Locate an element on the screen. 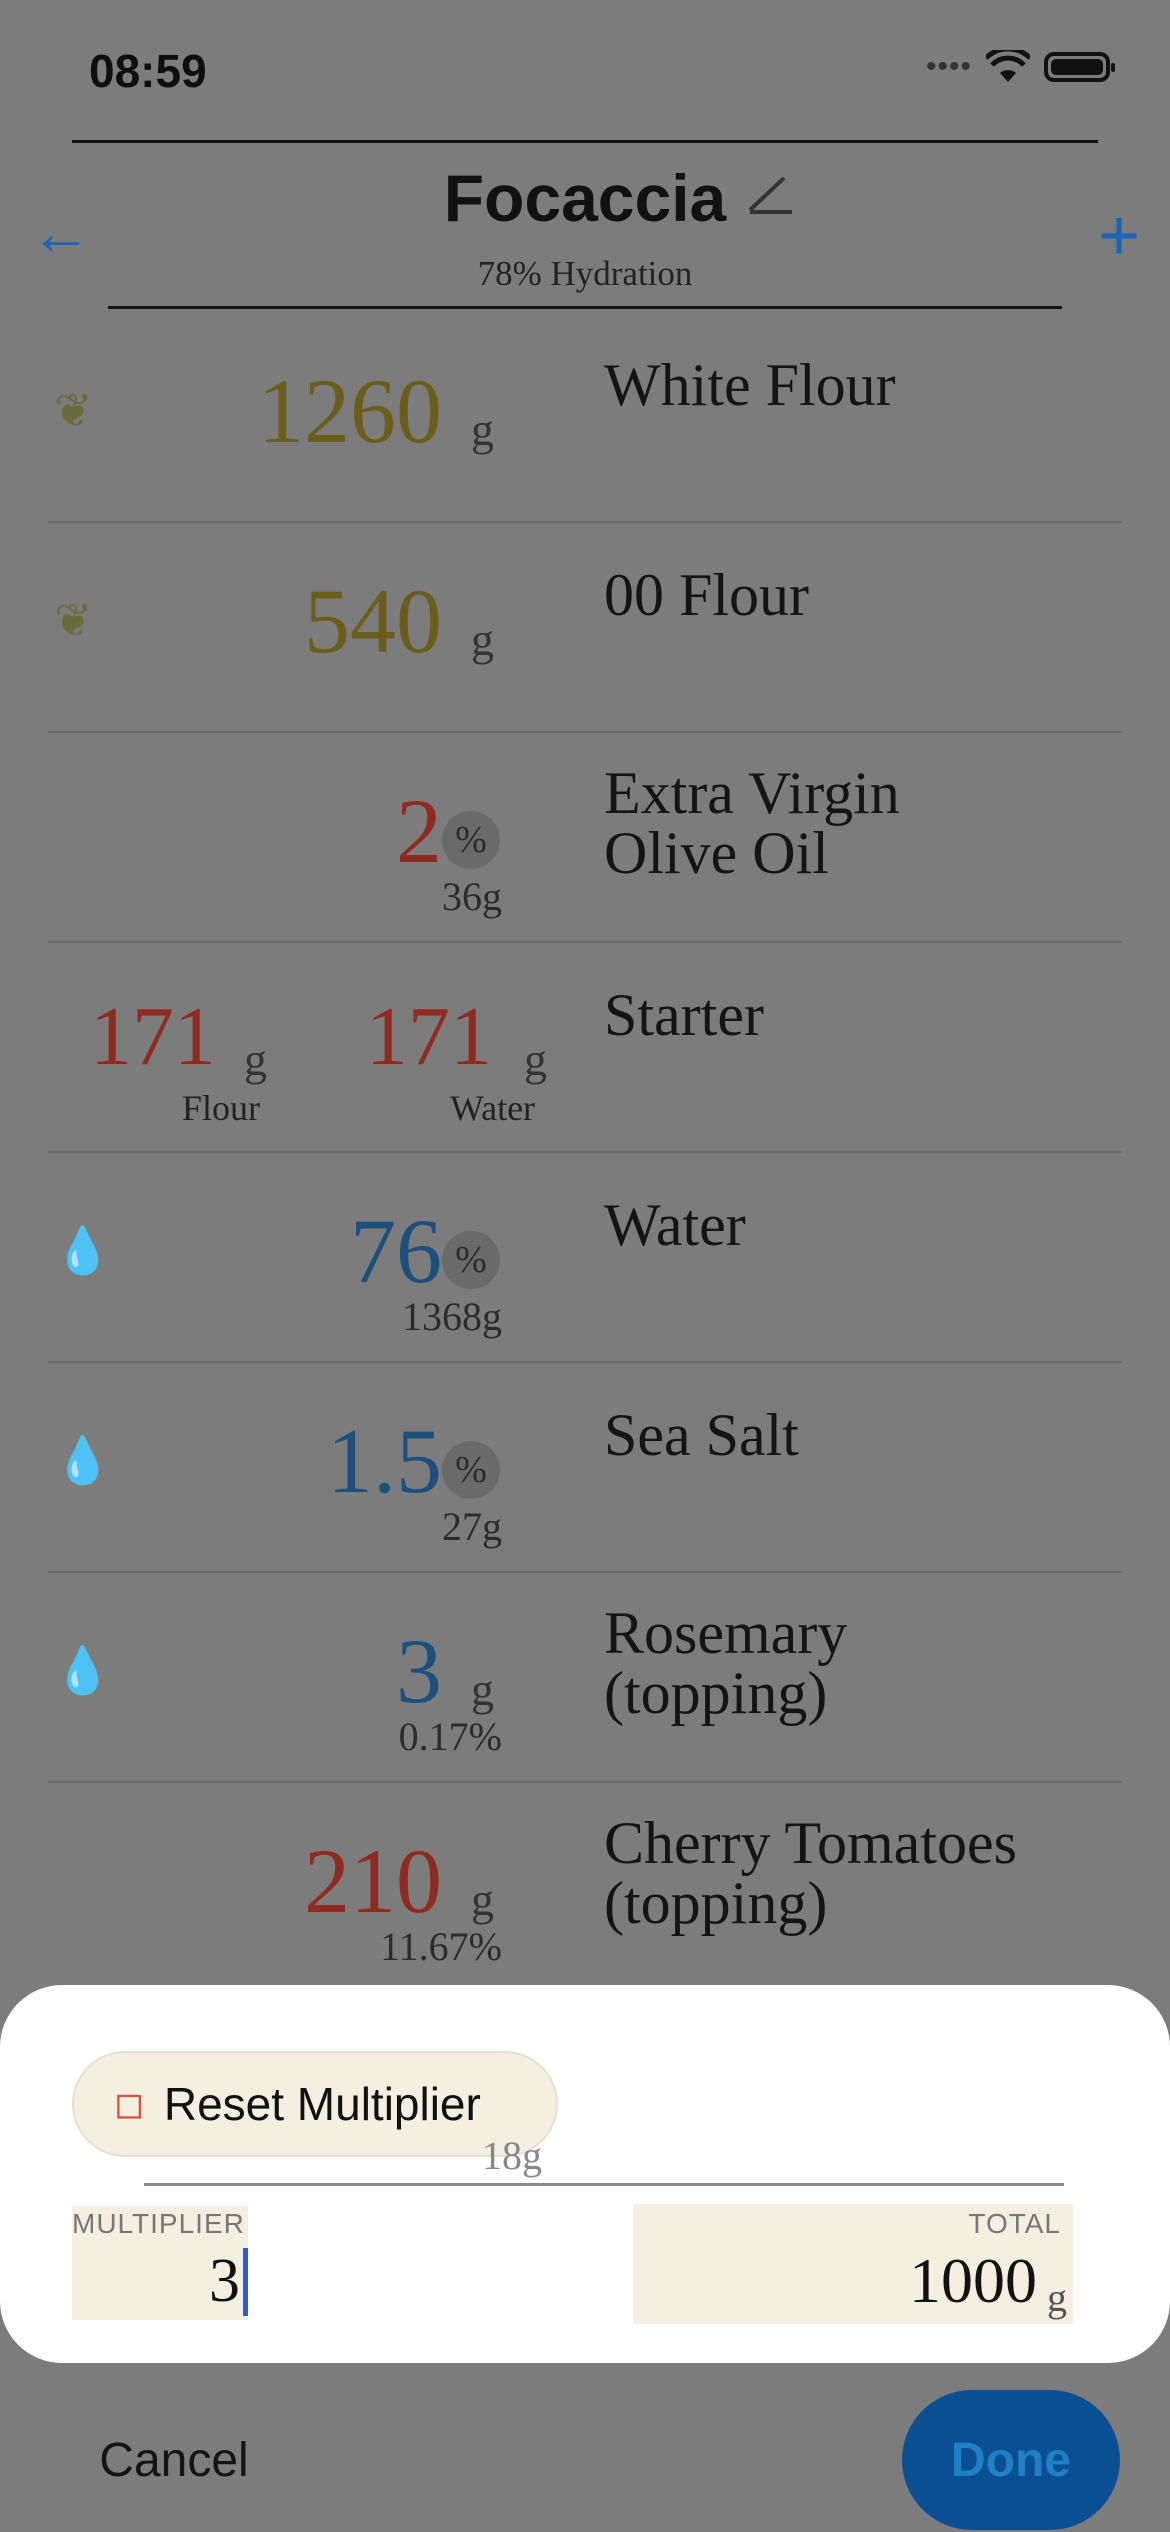 The height and width of the screenshot is (2532, 1170). ingredient-amount: 76 is located at coordinates (396, 1251).